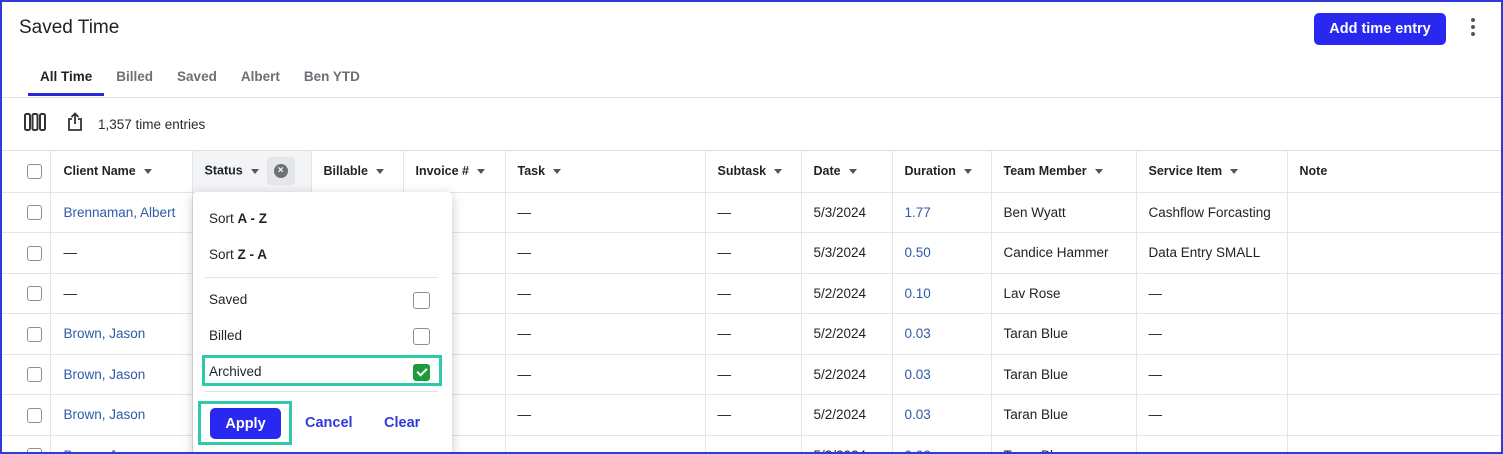 The image size is (1503, 454). I want to click on page-title: Saved Time, so click(69, 27).